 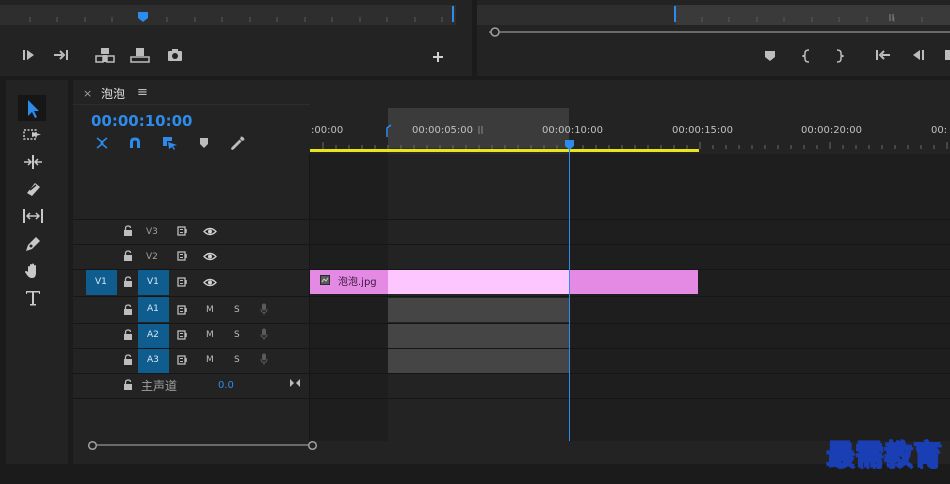 I want to click on ruler-label-1: 00:00:05:00, so click(x=443, y=130).